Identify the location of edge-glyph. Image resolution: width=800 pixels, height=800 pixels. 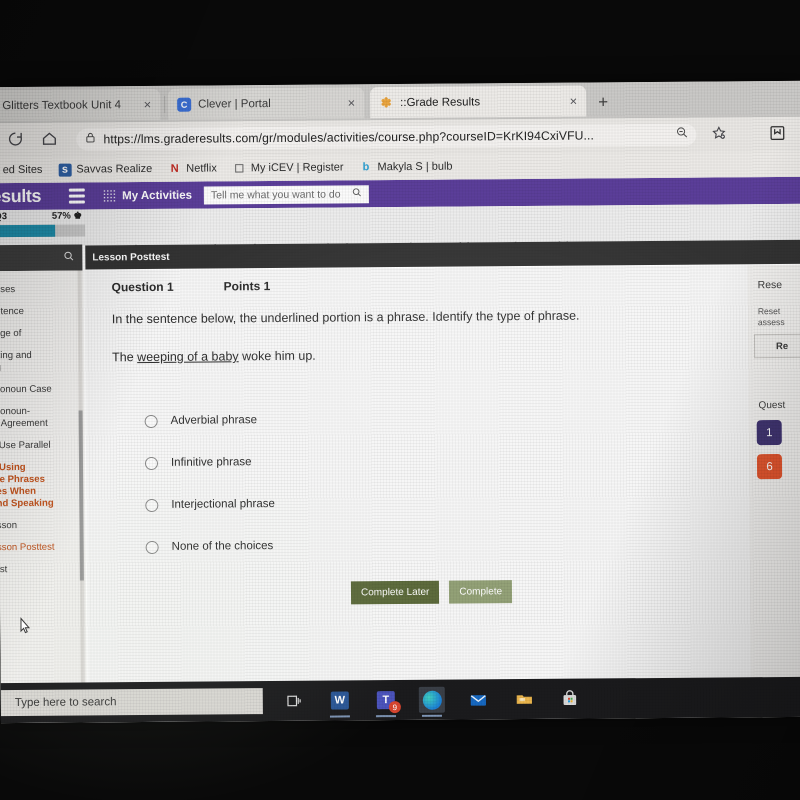
(432, 700).